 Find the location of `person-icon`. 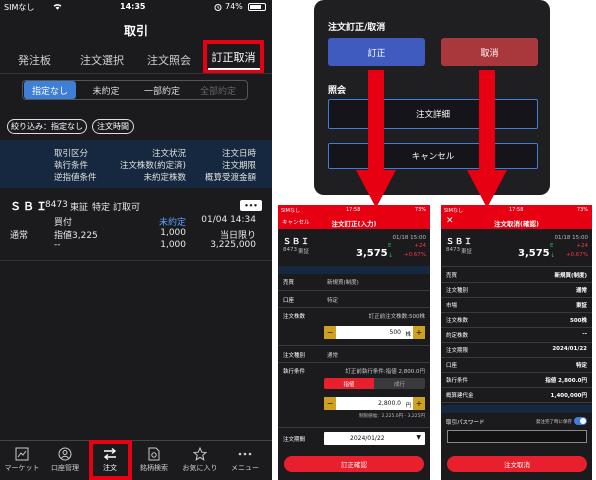

person-icon is located at coordinates (65, 454).